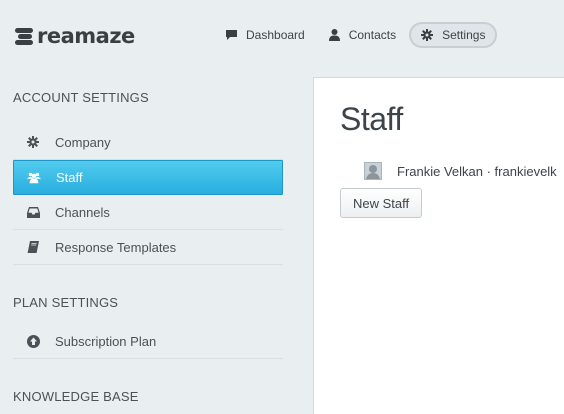 Image resolution: width=564 pixels, height=414 pixels. What do you see at coordinates (148, 212) in the screenshot?
I see `sidebar-item-channels: Channels` at bounding box center [148, 212].